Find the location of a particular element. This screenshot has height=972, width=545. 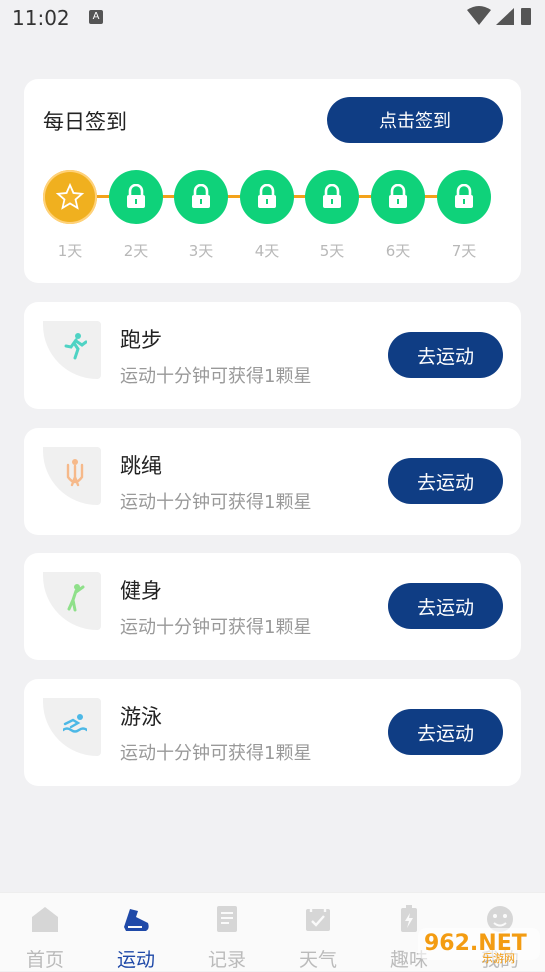

checkin-day-label: 4天 is located at coordinates (267, 251).